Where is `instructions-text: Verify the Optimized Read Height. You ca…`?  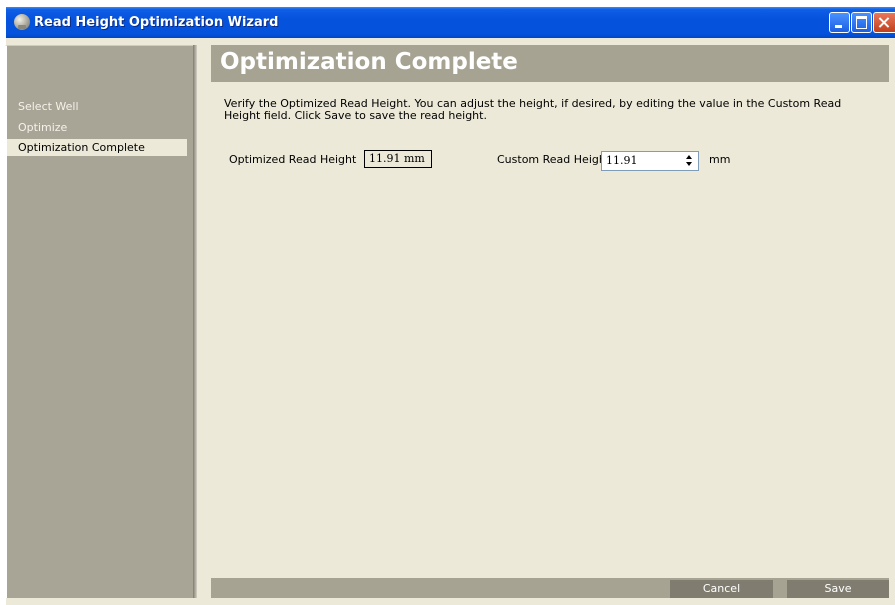
instructions-text: Verify the Optimized Read Height. You ca… is located at coordinates (533, 109).